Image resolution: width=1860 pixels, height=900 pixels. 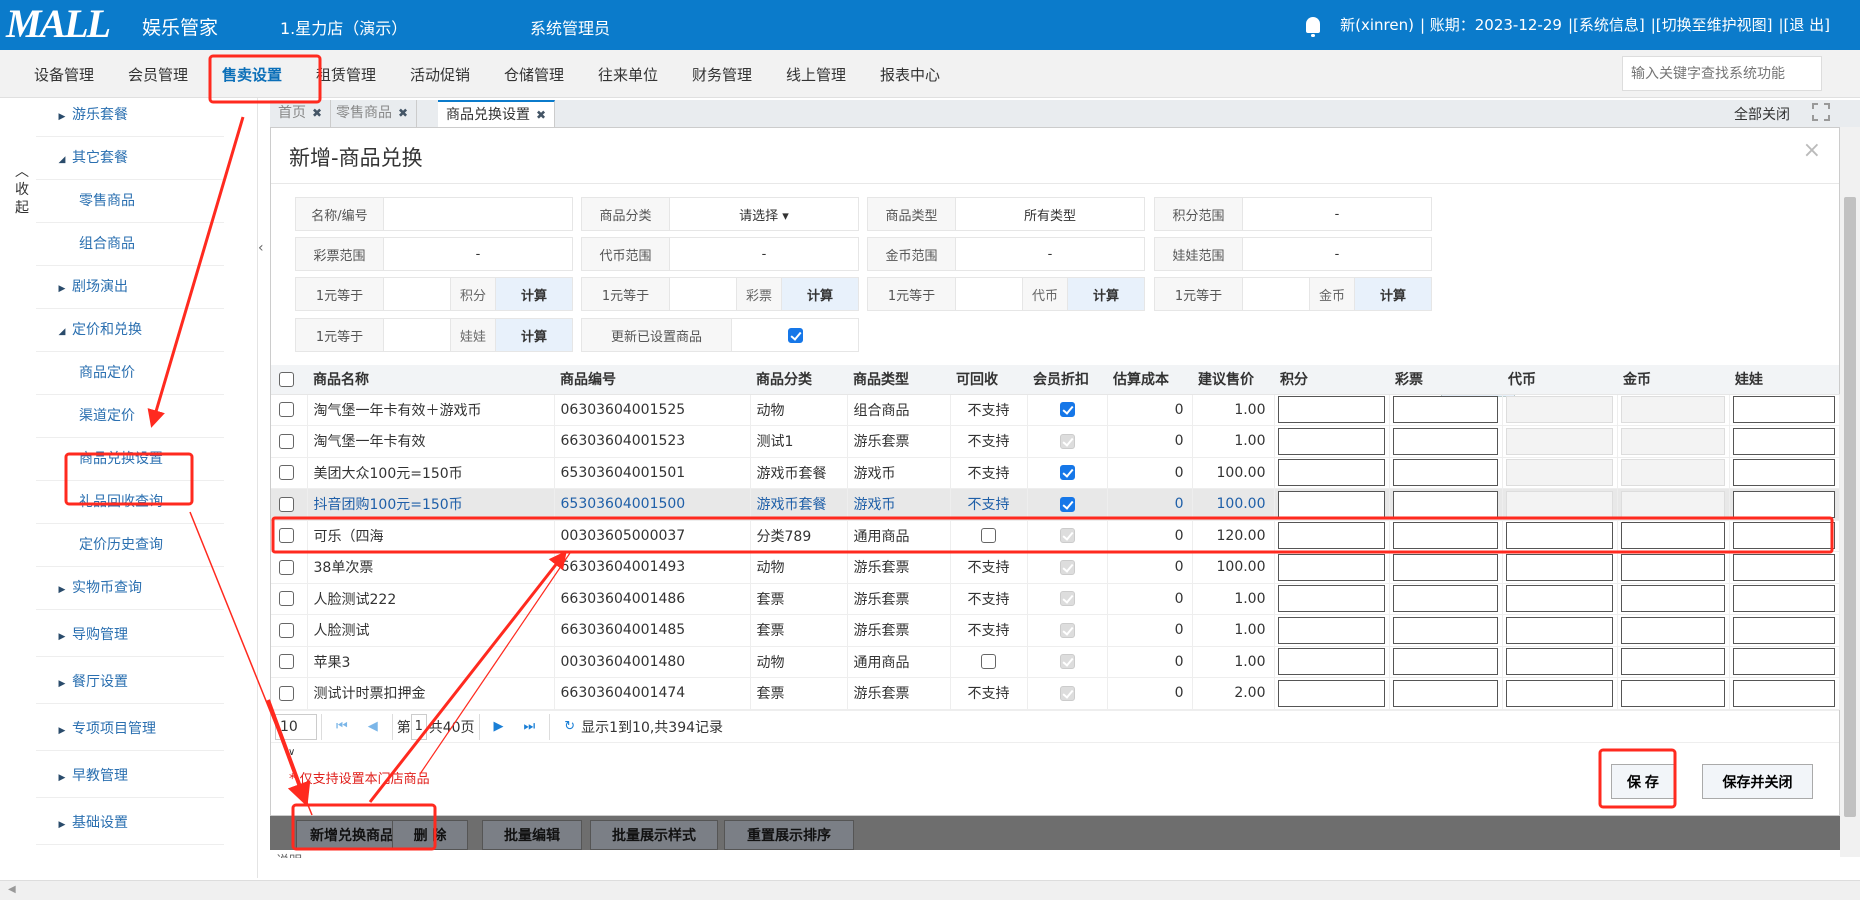 I want to click on sidebar-item: ▶ 实物币查询, so click(x=130, y=588).